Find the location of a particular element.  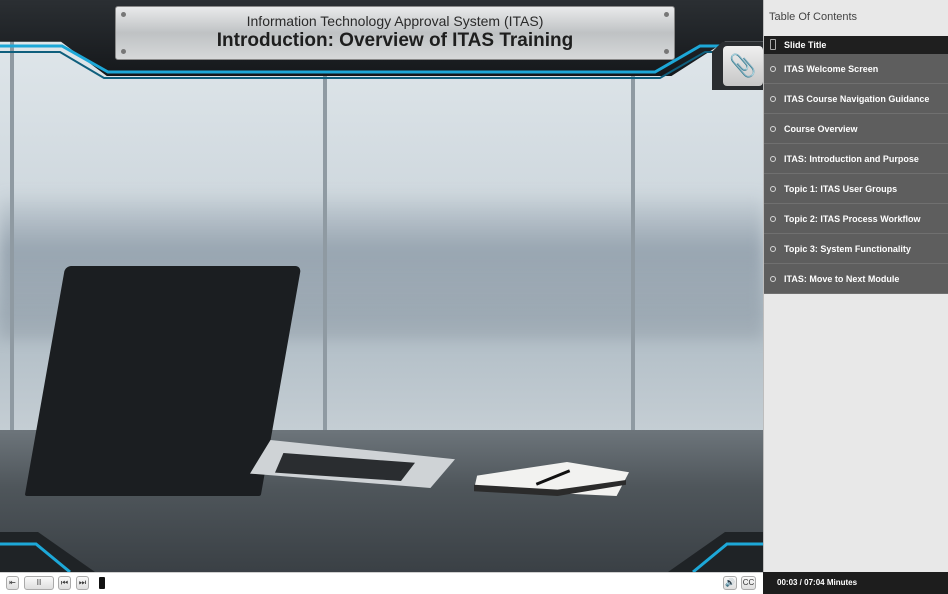

toc-item-introduction: ITAS: Introduction and Purpose is located at coordinates (856, 159).